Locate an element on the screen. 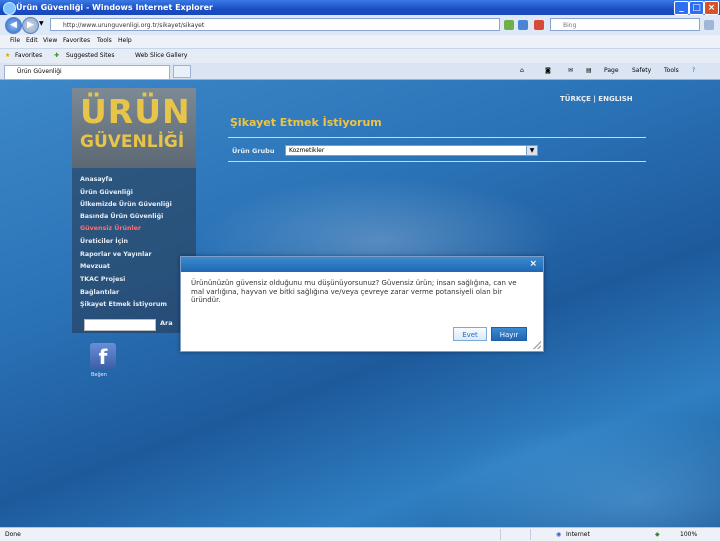 Image resolution: width=720 pixels, height=541 pixels. ie-app-icon is located at coordinates (9, 8).